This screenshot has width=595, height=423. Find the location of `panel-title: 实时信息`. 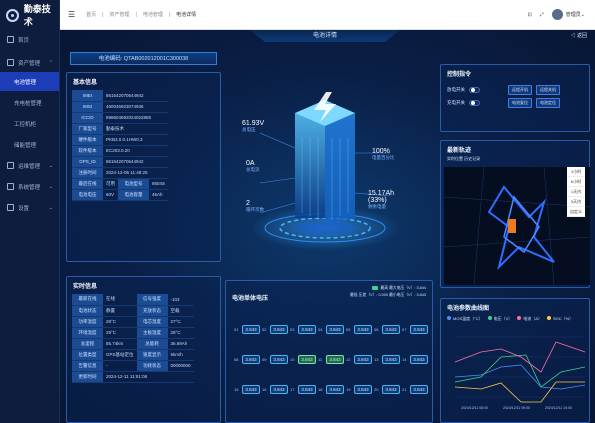

panel-title: 实时信息 is located at coordinates (85, 287).